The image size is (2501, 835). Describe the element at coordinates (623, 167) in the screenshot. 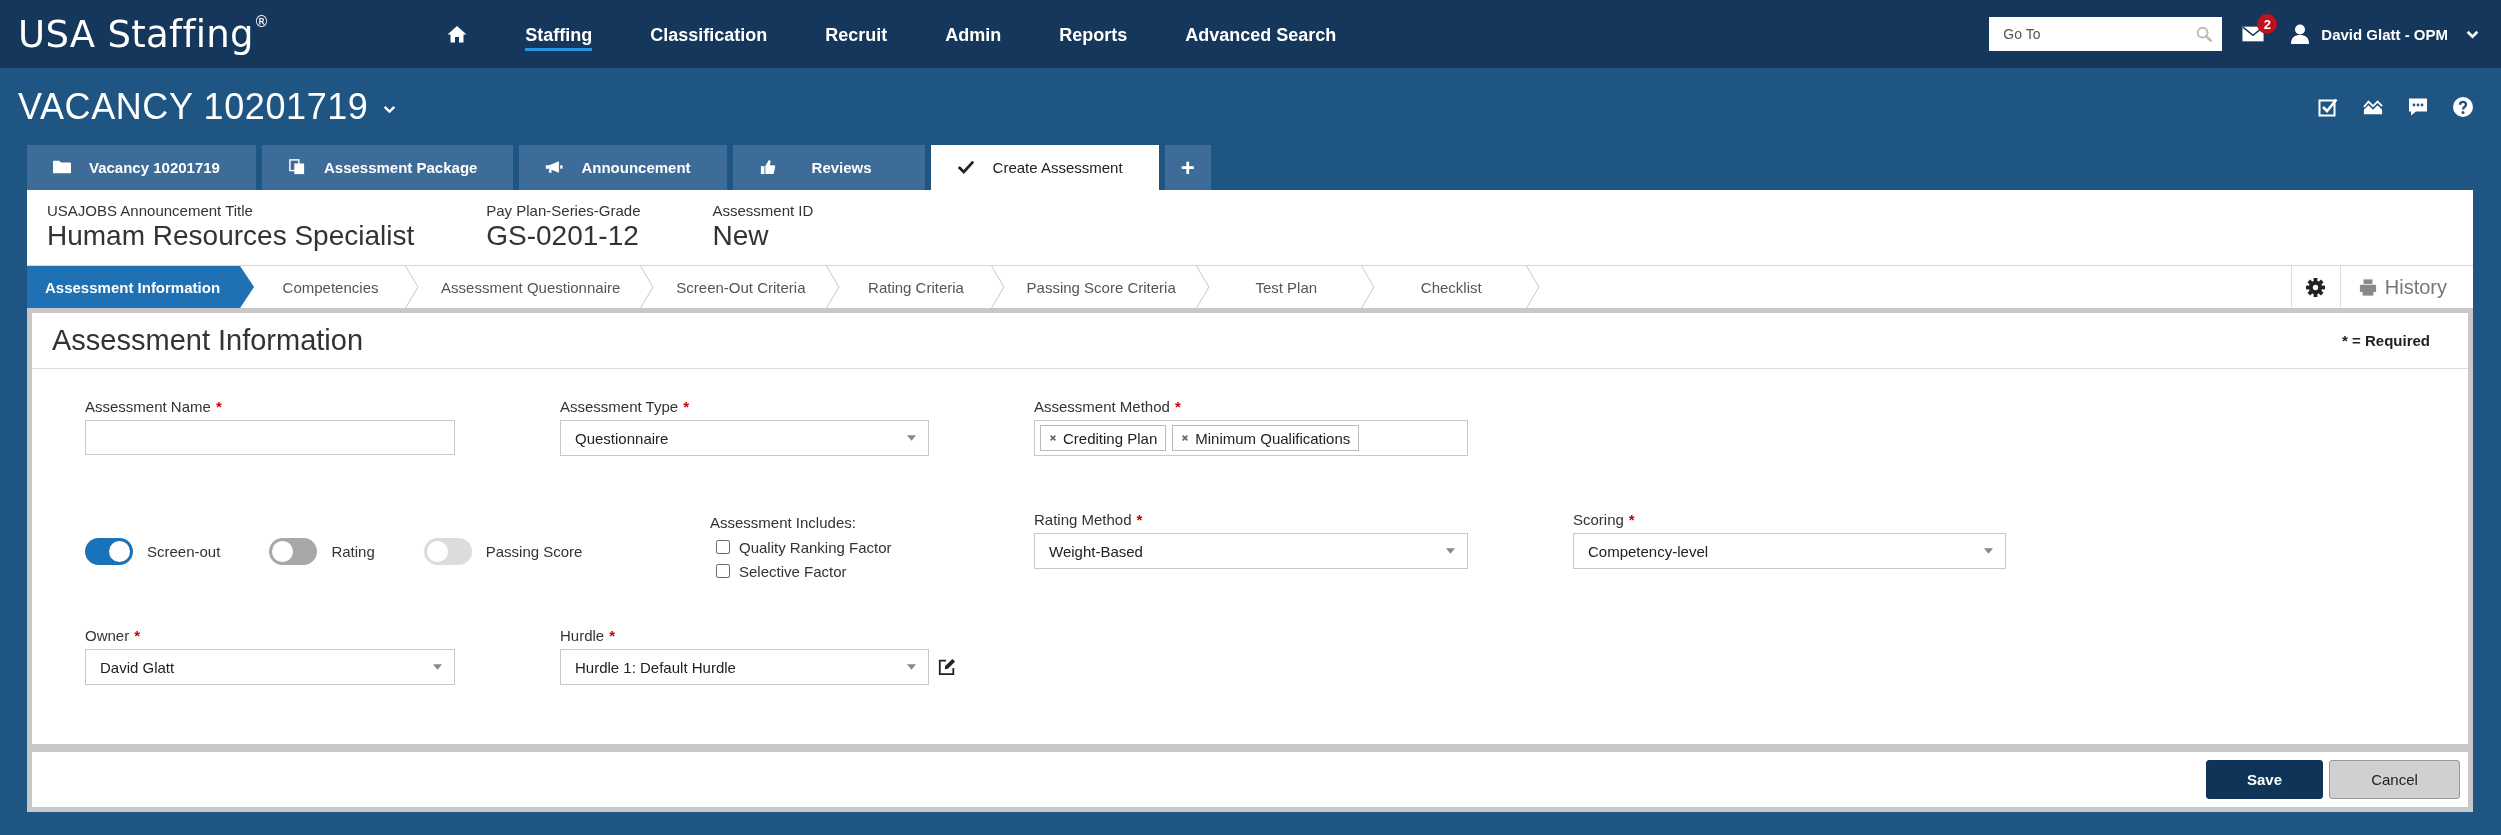

I see `tab: Announcement` at that location.